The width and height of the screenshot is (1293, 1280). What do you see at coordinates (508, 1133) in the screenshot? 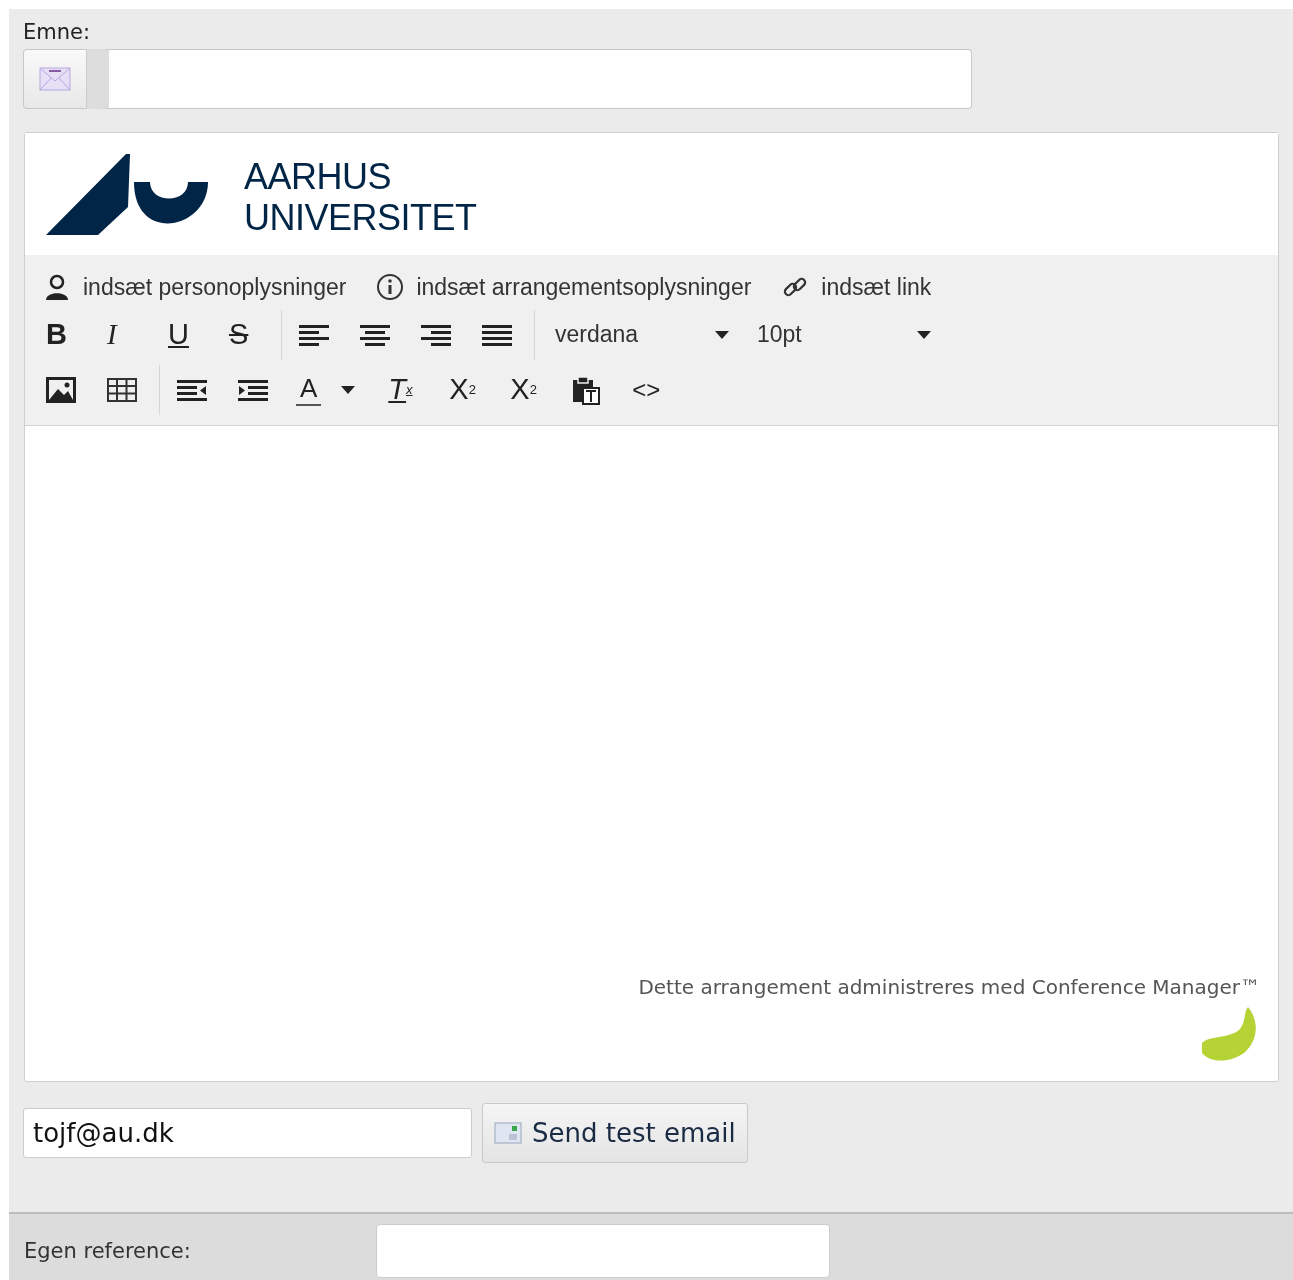
I see `email-card-icon` at bounding box center [508, 1133].